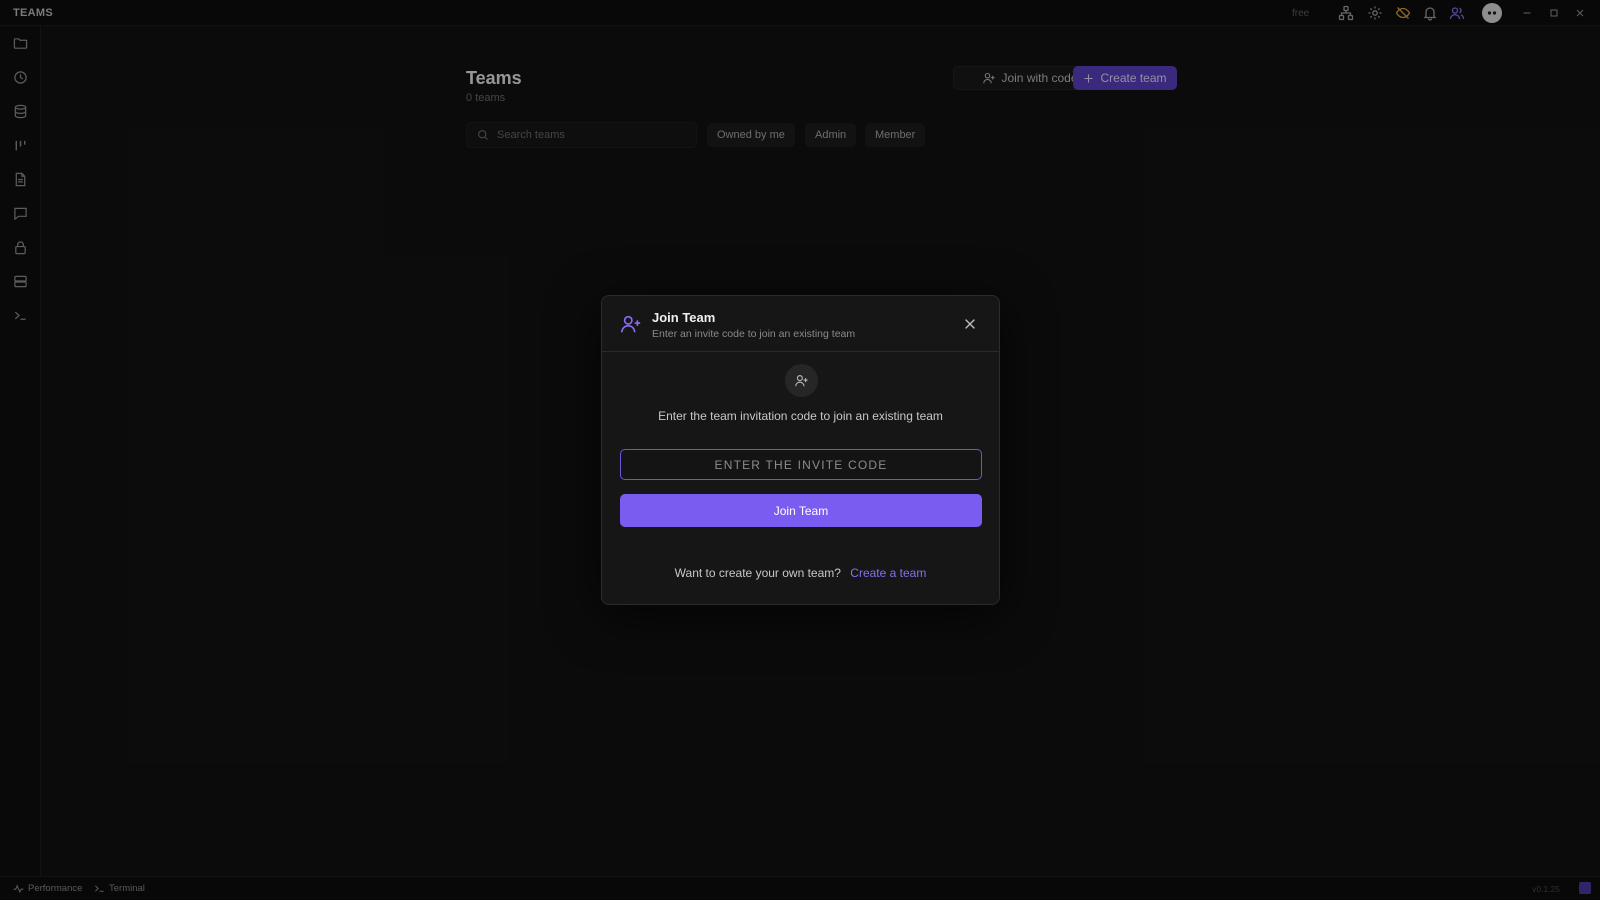 The height and width of the screenshot is (900, 1600). Describe the element at coordinates (757, 573) in the screenshot. I see `footer-text: Want to create your own team?` at that location.